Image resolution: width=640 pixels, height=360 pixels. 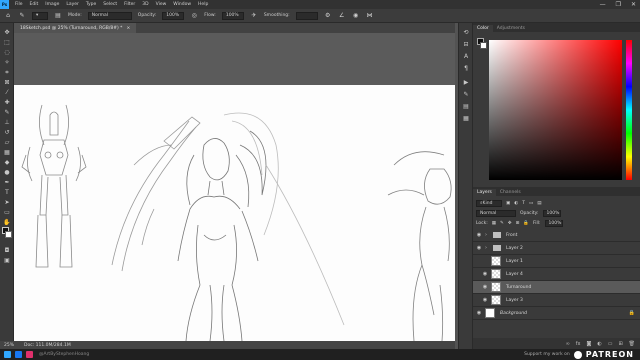 What do you see at coordinates (109, 15) in the screenshot?
I see `mode-select: Normal` at bounding box center [109, 15].